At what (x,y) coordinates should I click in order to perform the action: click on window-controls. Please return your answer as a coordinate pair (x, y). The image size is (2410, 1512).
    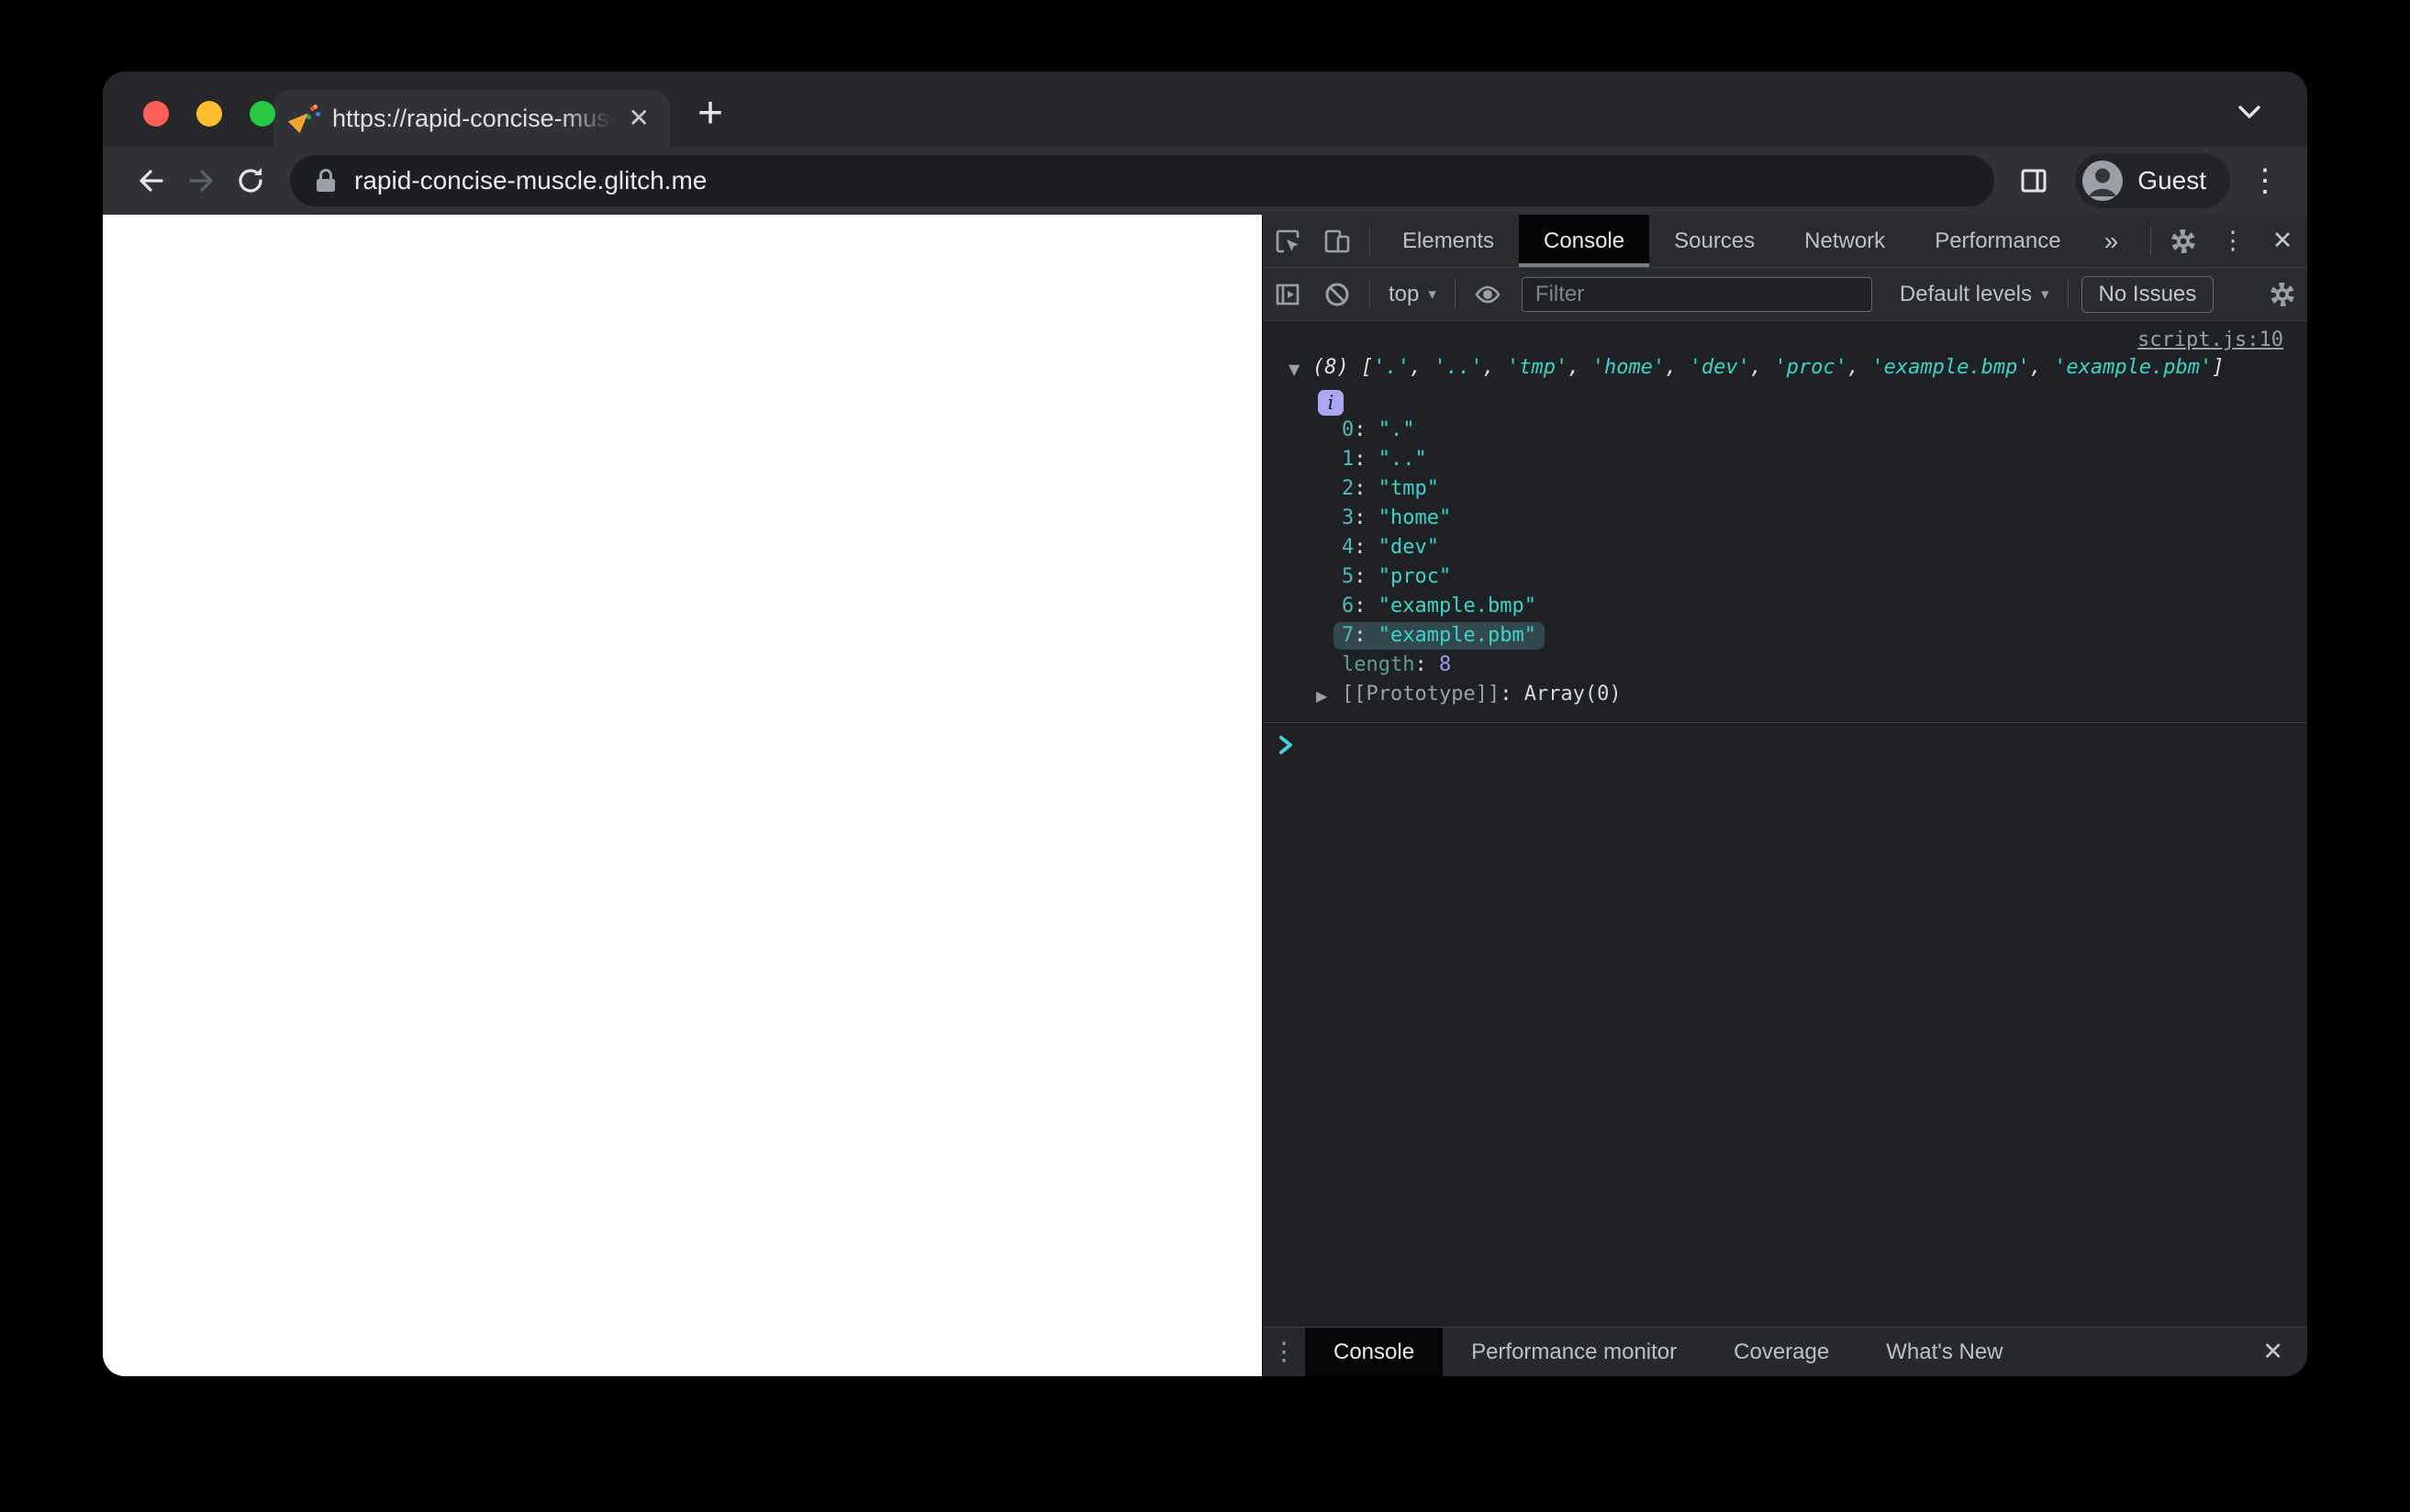
    Looking at the image, I should click on (209, 114).